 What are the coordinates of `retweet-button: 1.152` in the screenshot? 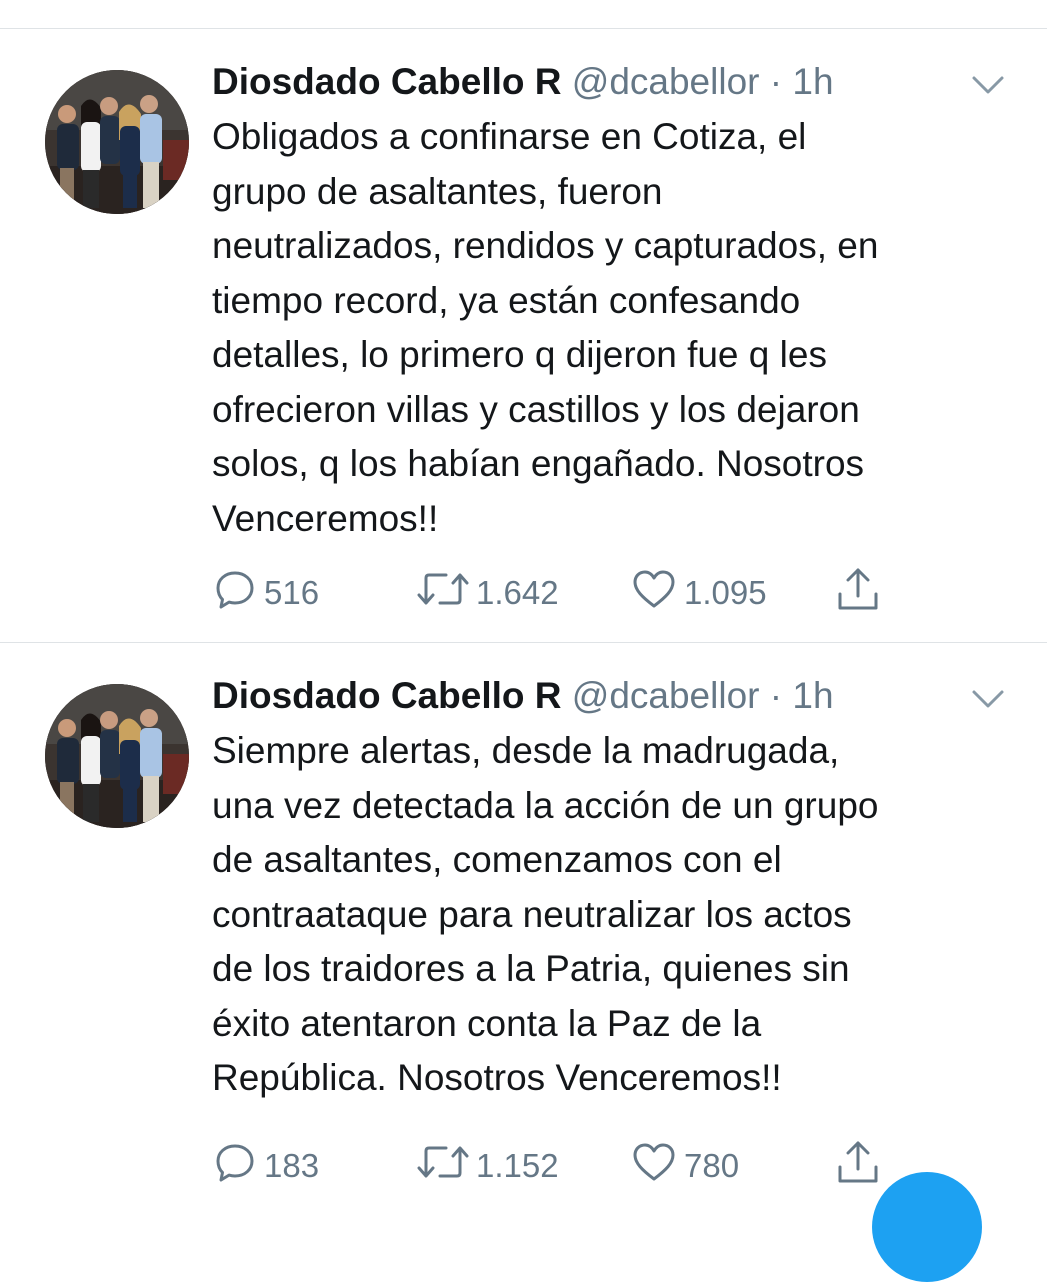 It's located at (487, 1166).